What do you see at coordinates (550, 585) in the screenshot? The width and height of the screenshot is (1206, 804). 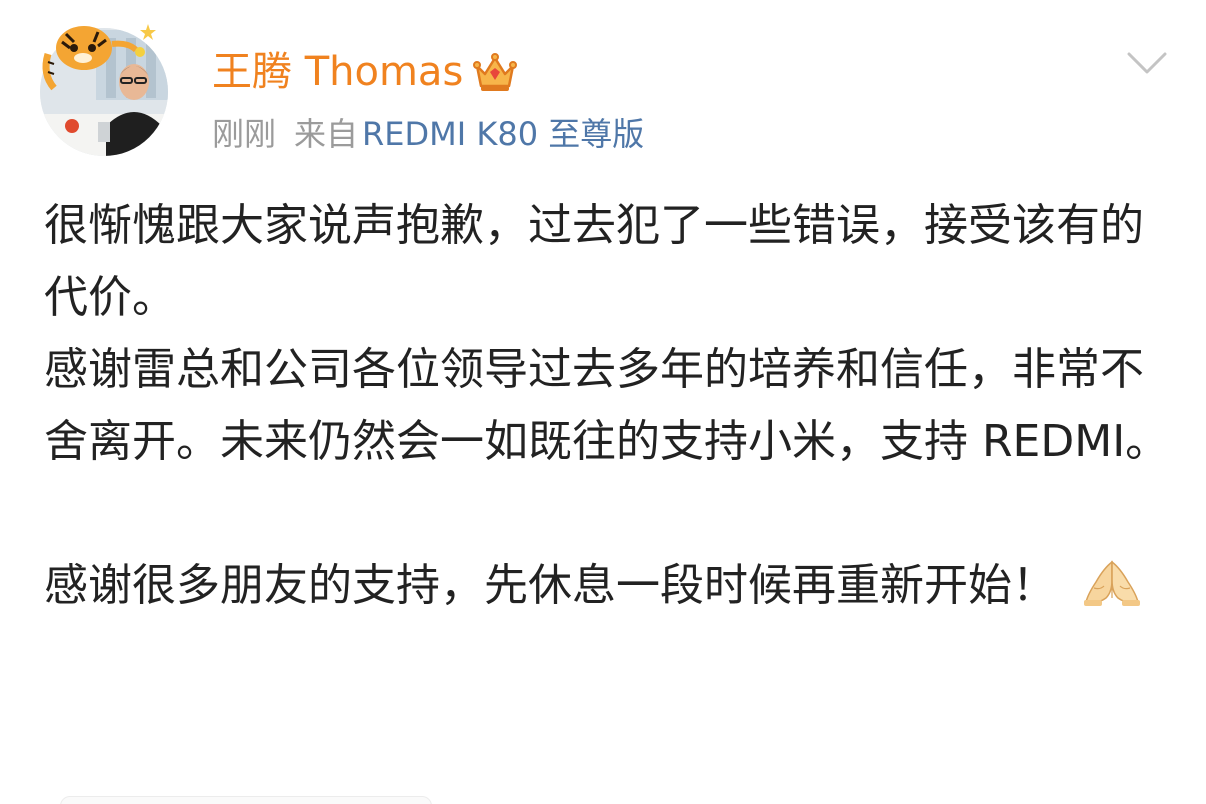 I see `post-paragraph: 感谢很多朋友的支持，先休息一段时候再重新开始！` at bounding box center [550, 585].